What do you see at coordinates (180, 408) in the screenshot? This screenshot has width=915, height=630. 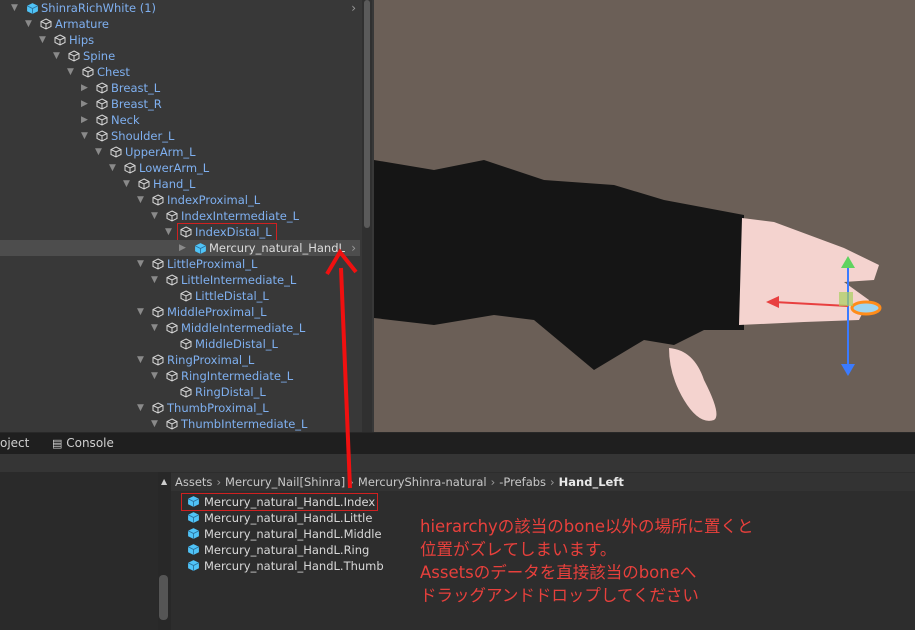 I see `hierarchy-item: ▼ ThumbProximal_L` at bounding box center [180, 408].